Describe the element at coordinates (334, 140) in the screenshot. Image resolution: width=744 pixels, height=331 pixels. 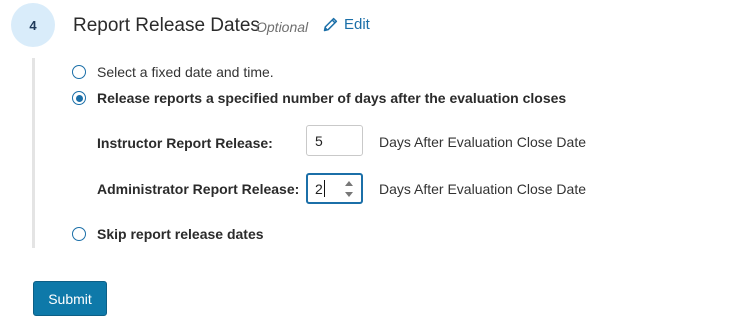
I see `instructor-days-input: 5` at that location.